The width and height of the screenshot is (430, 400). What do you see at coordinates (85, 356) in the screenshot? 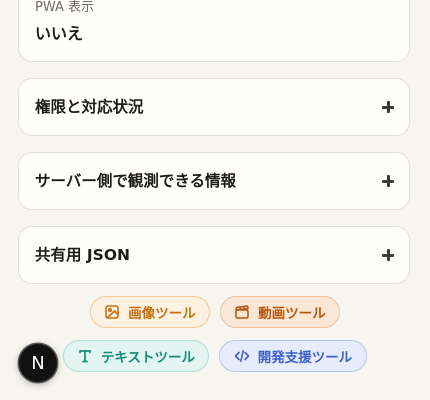
I see `text-type-icon` at bounding box center [85, 356].